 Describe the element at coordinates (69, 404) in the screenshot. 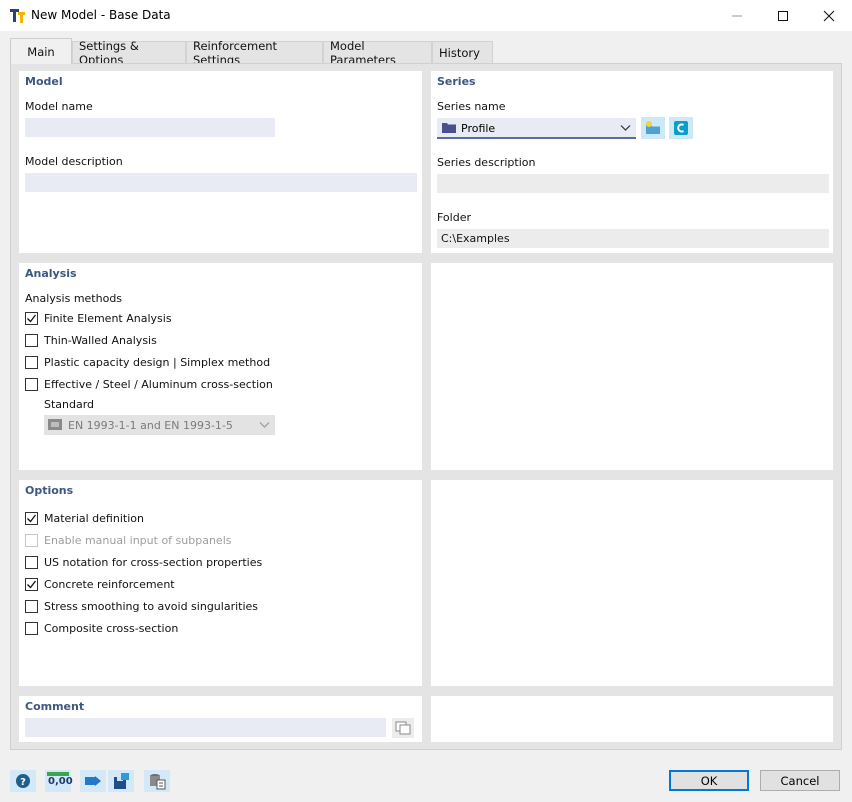

I see `standard-label: Standard` at that location.